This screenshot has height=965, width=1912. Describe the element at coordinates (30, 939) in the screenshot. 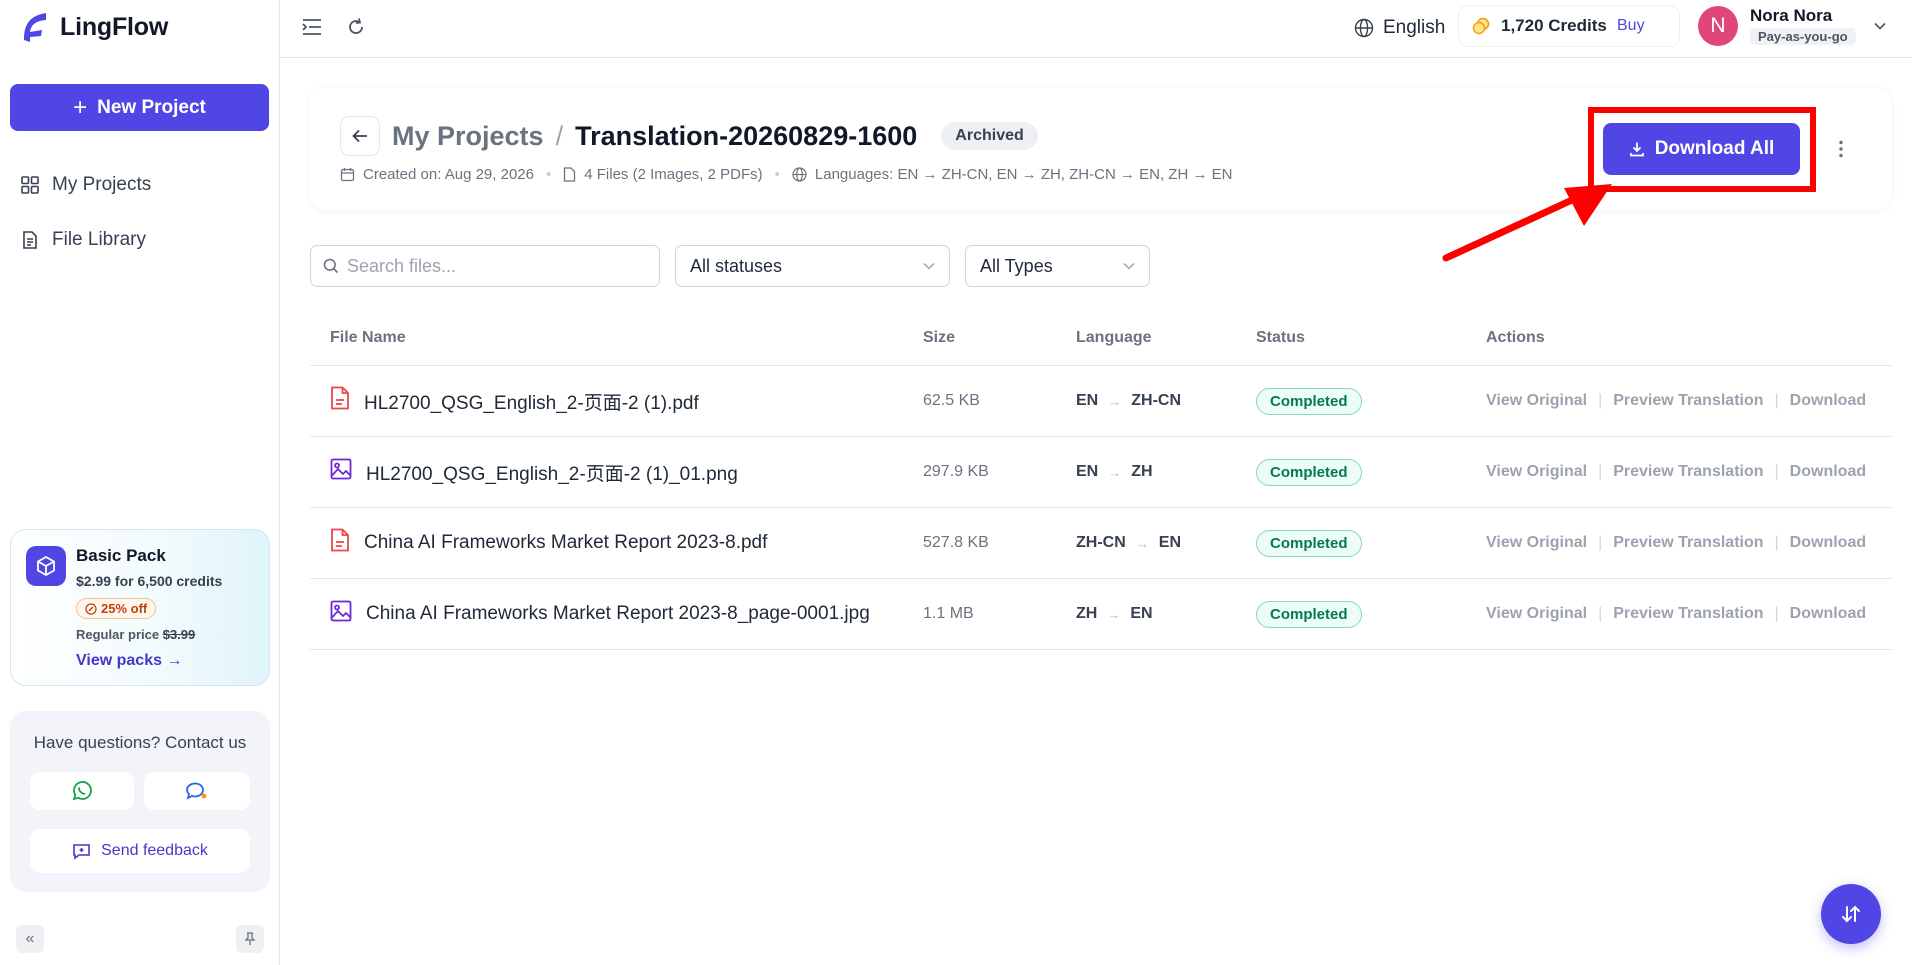

I see `collapse-sidebar-button: «` at that location.